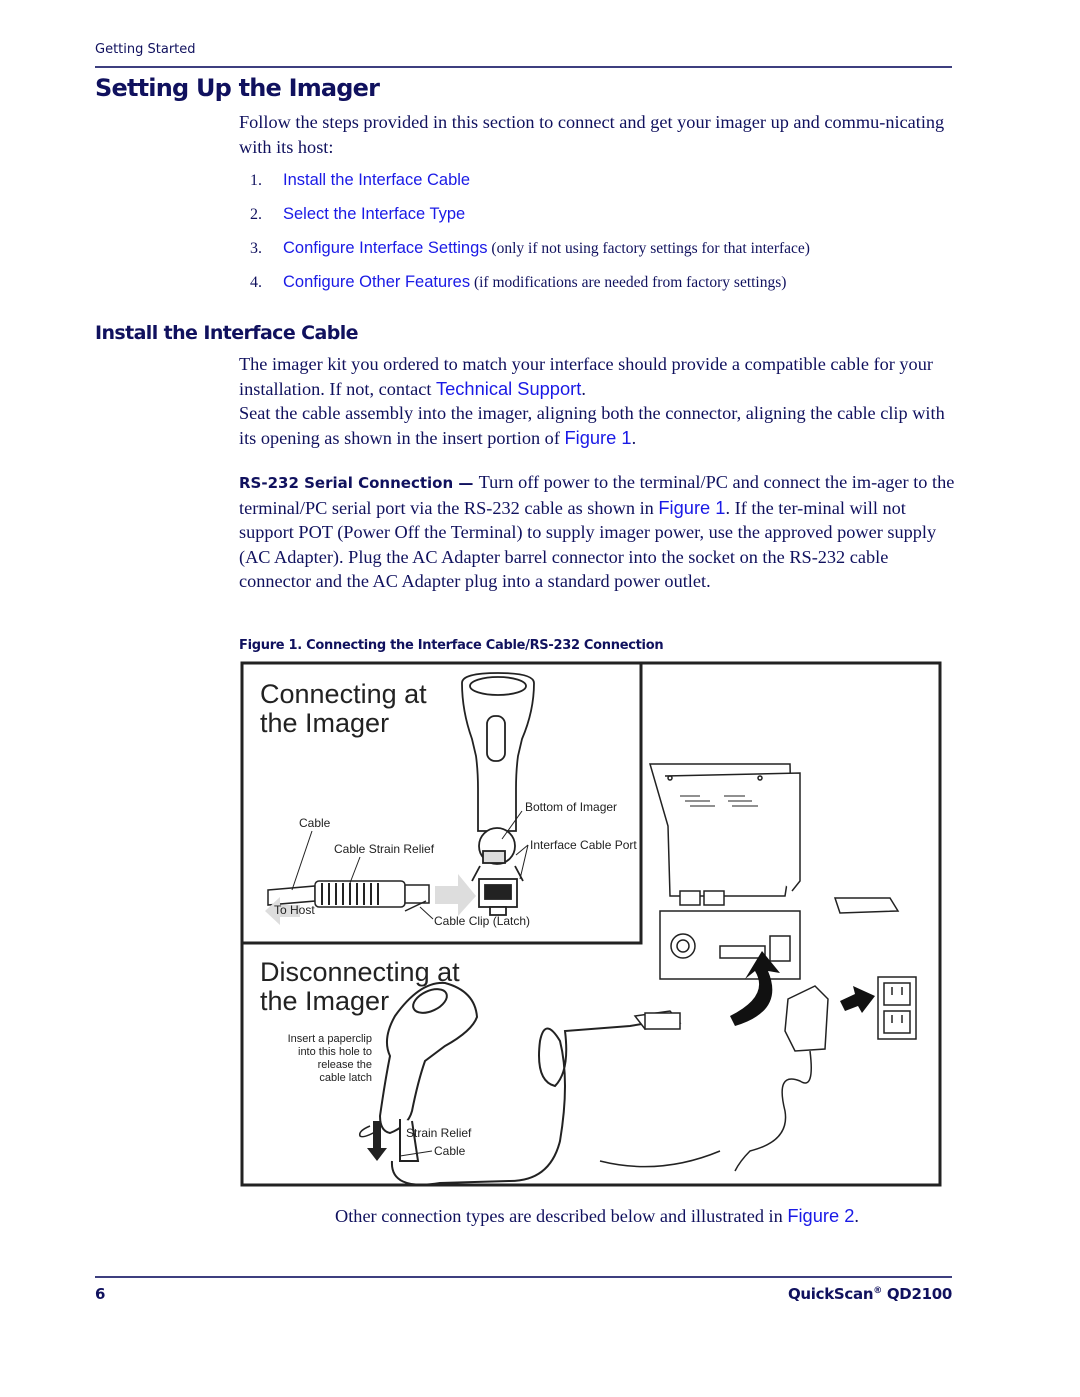  What do you see at coordinates (315, 823) in the screenshot?
I see `label-cable: Cable` at bounding box center [315, 823].